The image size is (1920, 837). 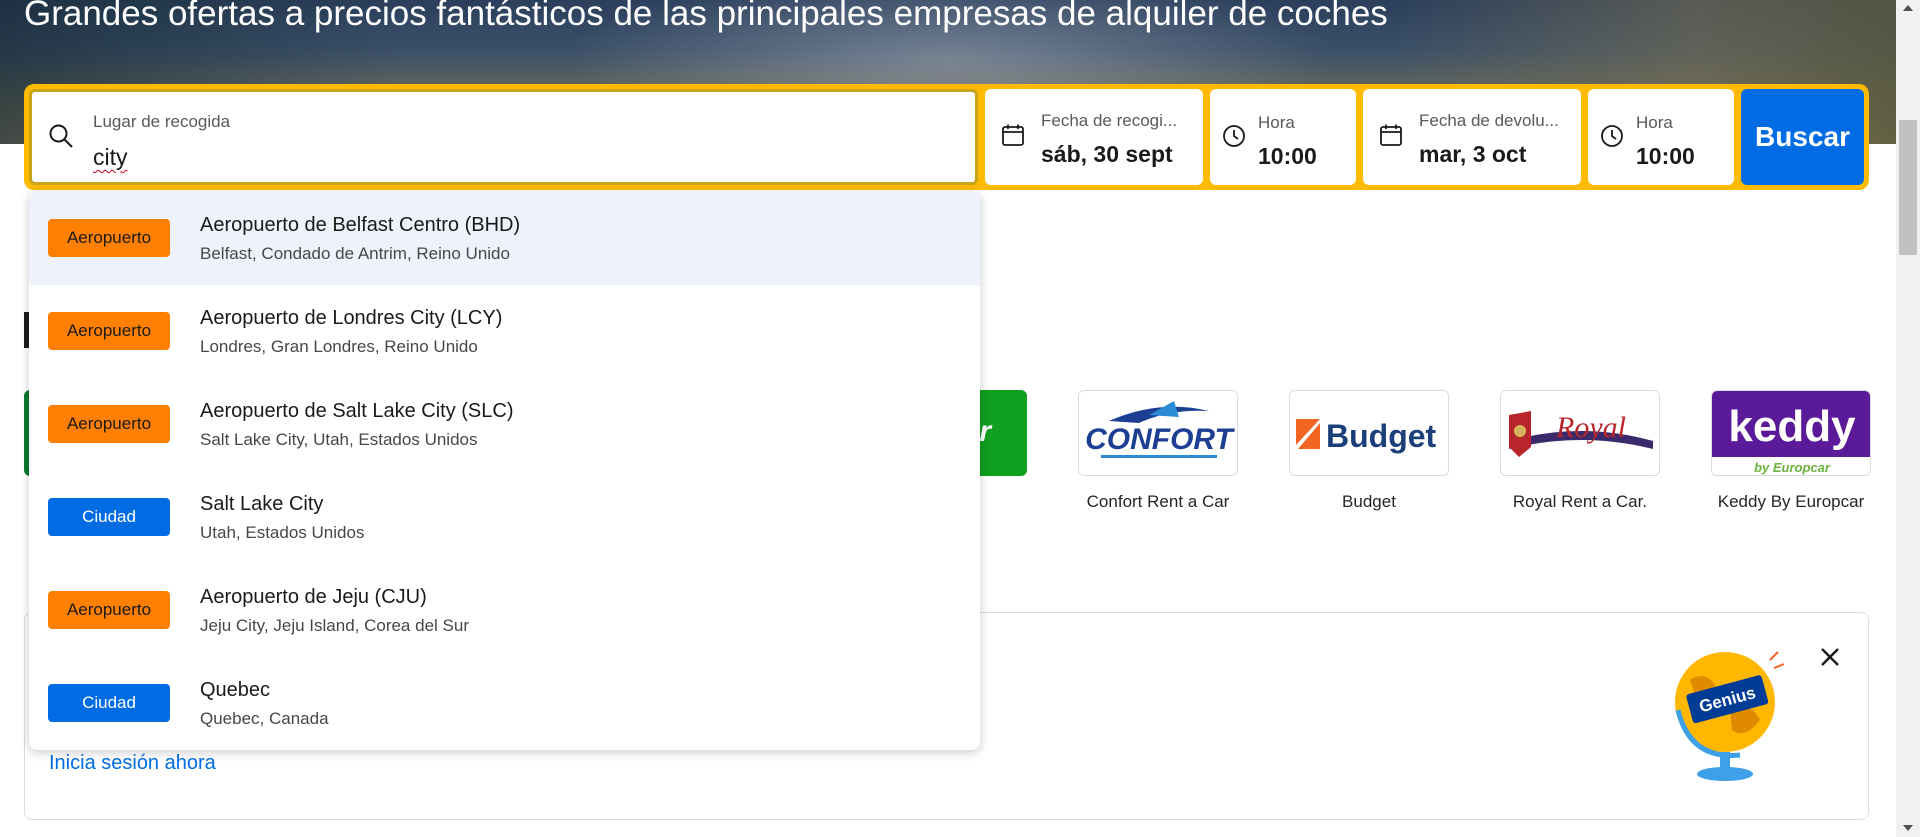 What do you see at coordinates (1094, 137) in the screenshot?
I see `pickup-date-field: Fecha de recogi... sáb, 30 sept` at bounding box center [1094, 137].